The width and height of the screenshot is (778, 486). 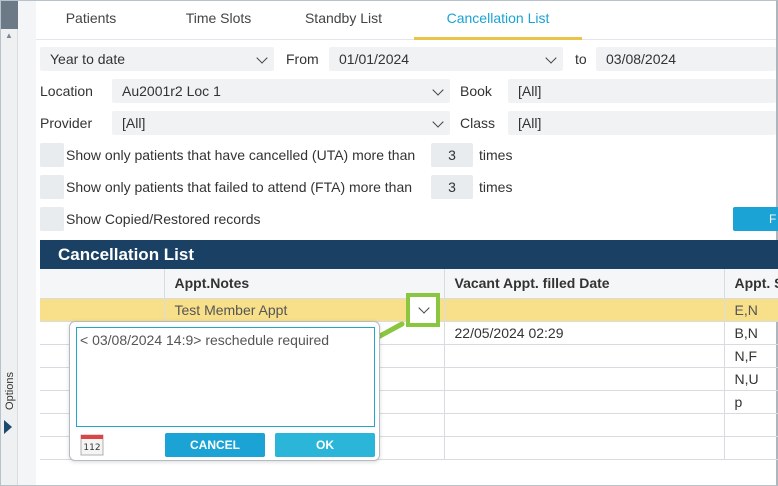 I want to click on table-cell: p, so click(x=751, y=402).